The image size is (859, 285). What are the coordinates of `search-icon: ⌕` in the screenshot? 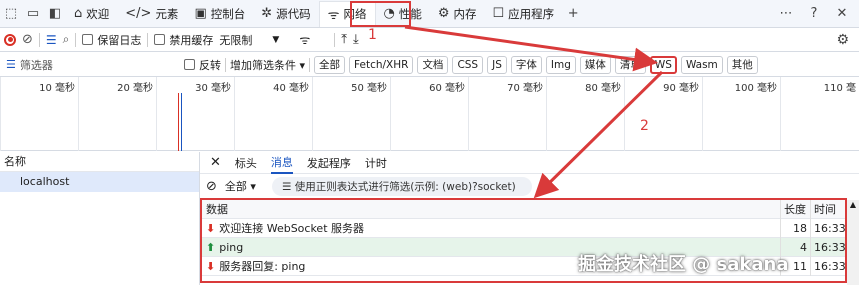 It's located at (66, 39).